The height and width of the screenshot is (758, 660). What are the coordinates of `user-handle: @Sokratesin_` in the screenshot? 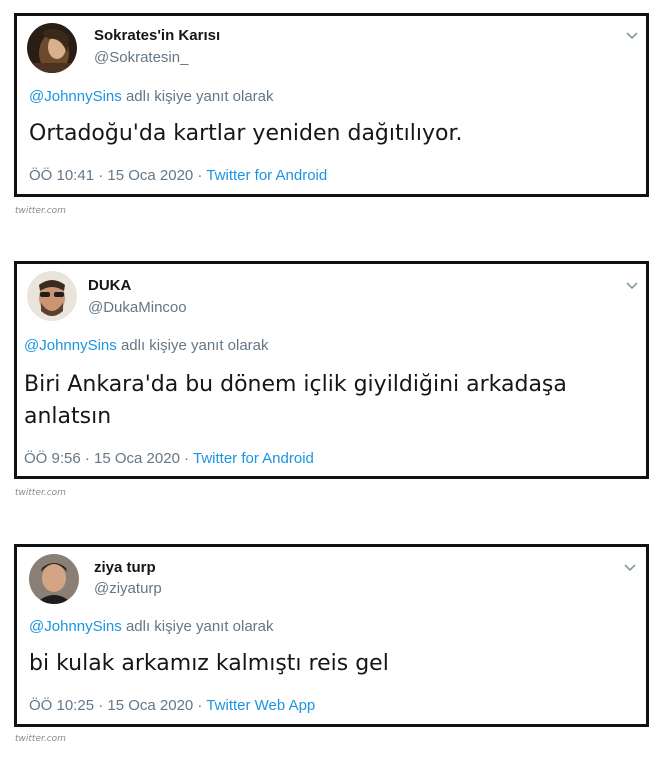 It's located at (141, 57).